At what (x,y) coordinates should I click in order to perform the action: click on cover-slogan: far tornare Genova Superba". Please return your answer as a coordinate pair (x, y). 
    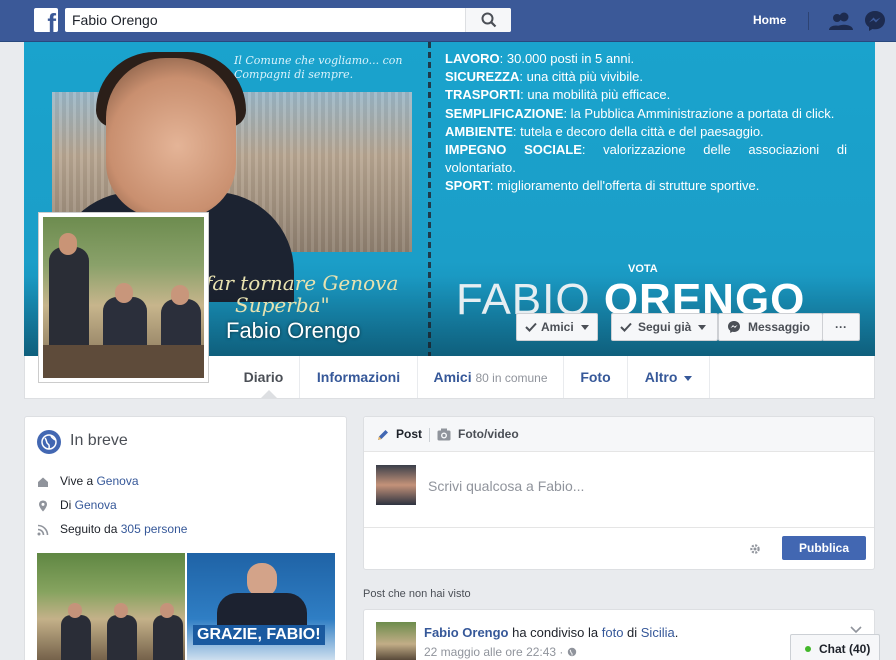
    Looking at the image, I should click on (302, 294).